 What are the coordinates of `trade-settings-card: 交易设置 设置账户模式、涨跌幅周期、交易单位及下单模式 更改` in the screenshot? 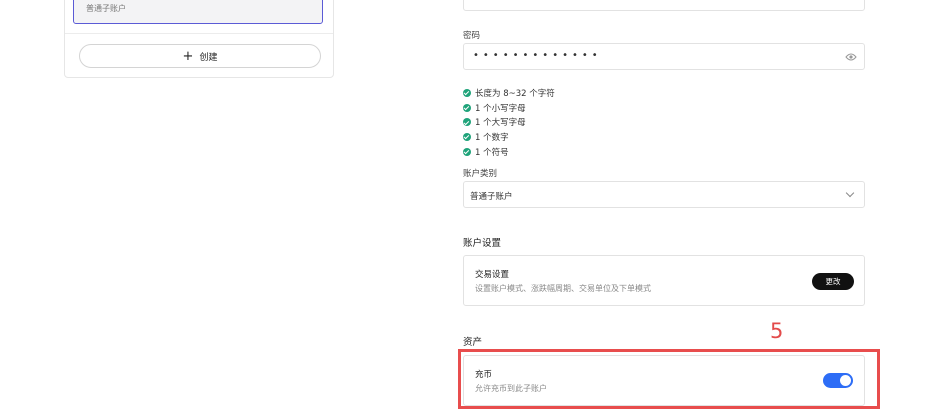 It's located at (664, 280).